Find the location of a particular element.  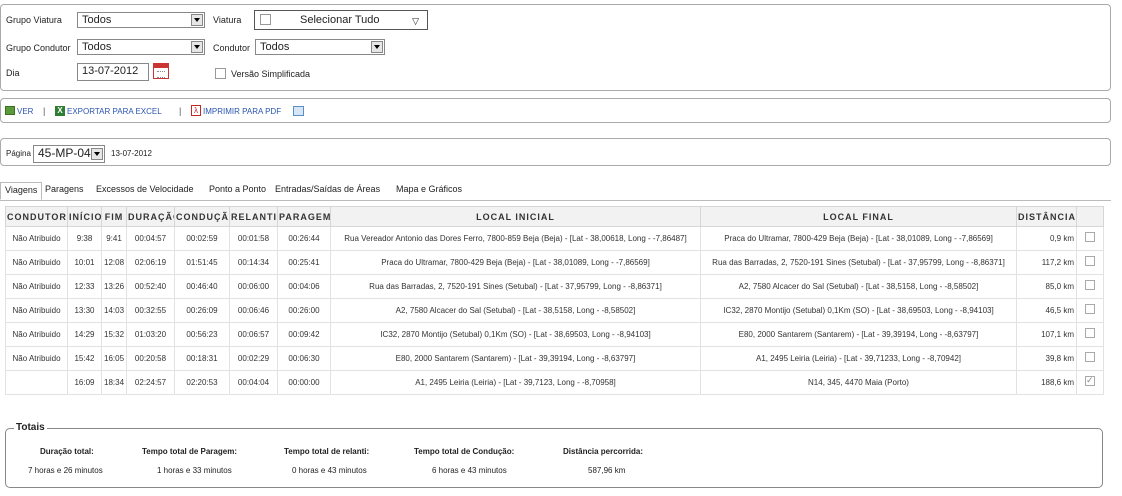

pagina-value: 45-MP-04 is located at coordinates (64, 153).